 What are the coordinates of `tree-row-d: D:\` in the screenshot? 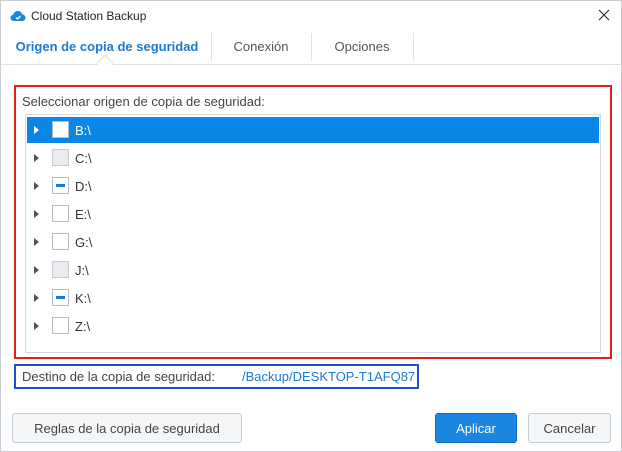 It's located at (313, 186).